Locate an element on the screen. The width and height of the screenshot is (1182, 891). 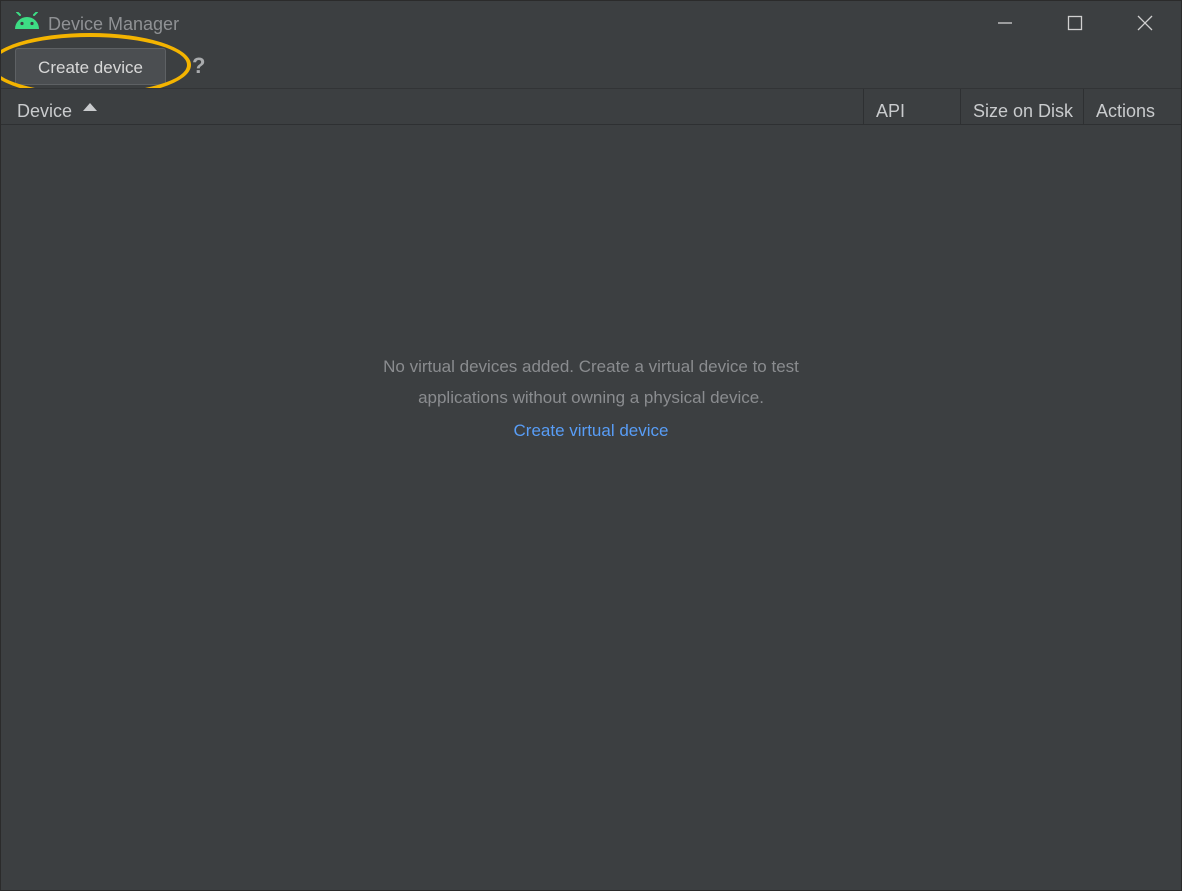
android-icon is located at coordinates (27, 21).